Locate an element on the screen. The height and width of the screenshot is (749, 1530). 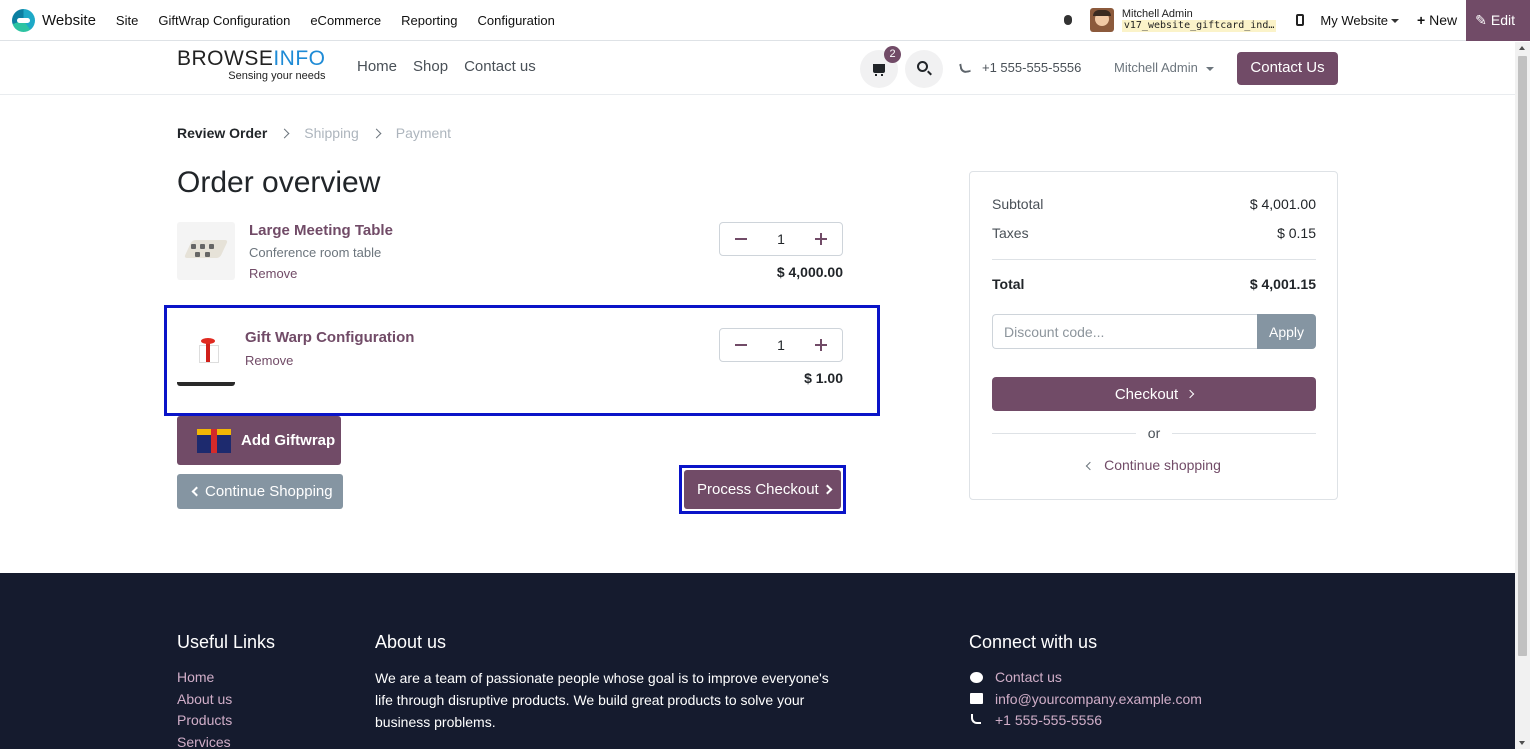
checkout-steps: Review Order Shipping Payment is located at coordinates (314, 133).